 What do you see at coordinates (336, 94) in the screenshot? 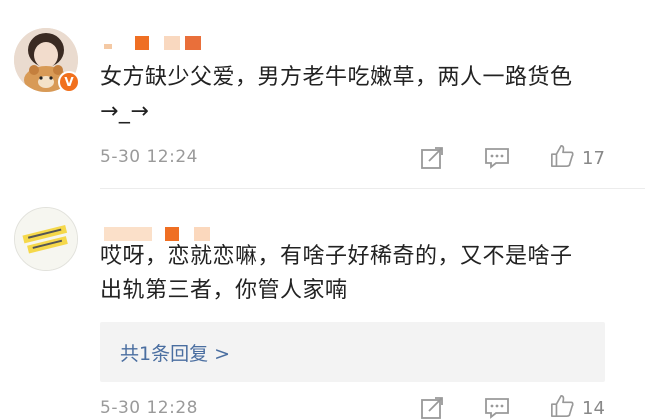
I see `comment-text: 女方缺少父爱，男方老牛吃嫩草，两人一路货色→_→` at bounding box center [336, 94].